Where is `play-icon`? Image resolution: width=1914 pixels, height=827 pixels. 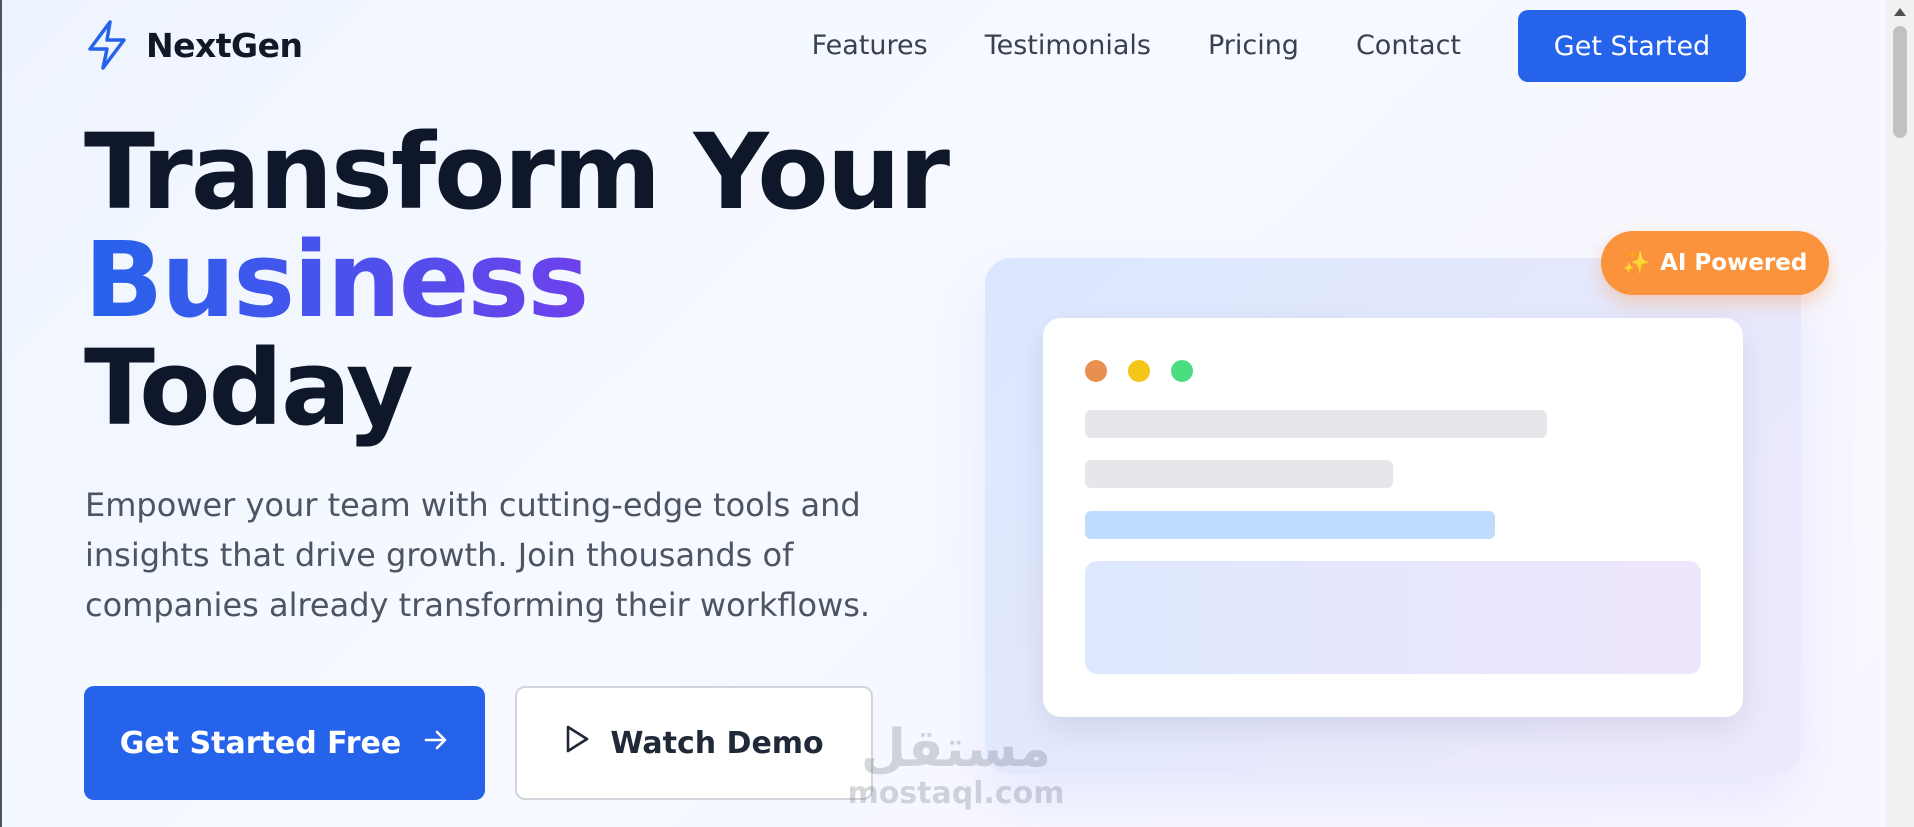 play-icon is located at coordinates (577, 743).